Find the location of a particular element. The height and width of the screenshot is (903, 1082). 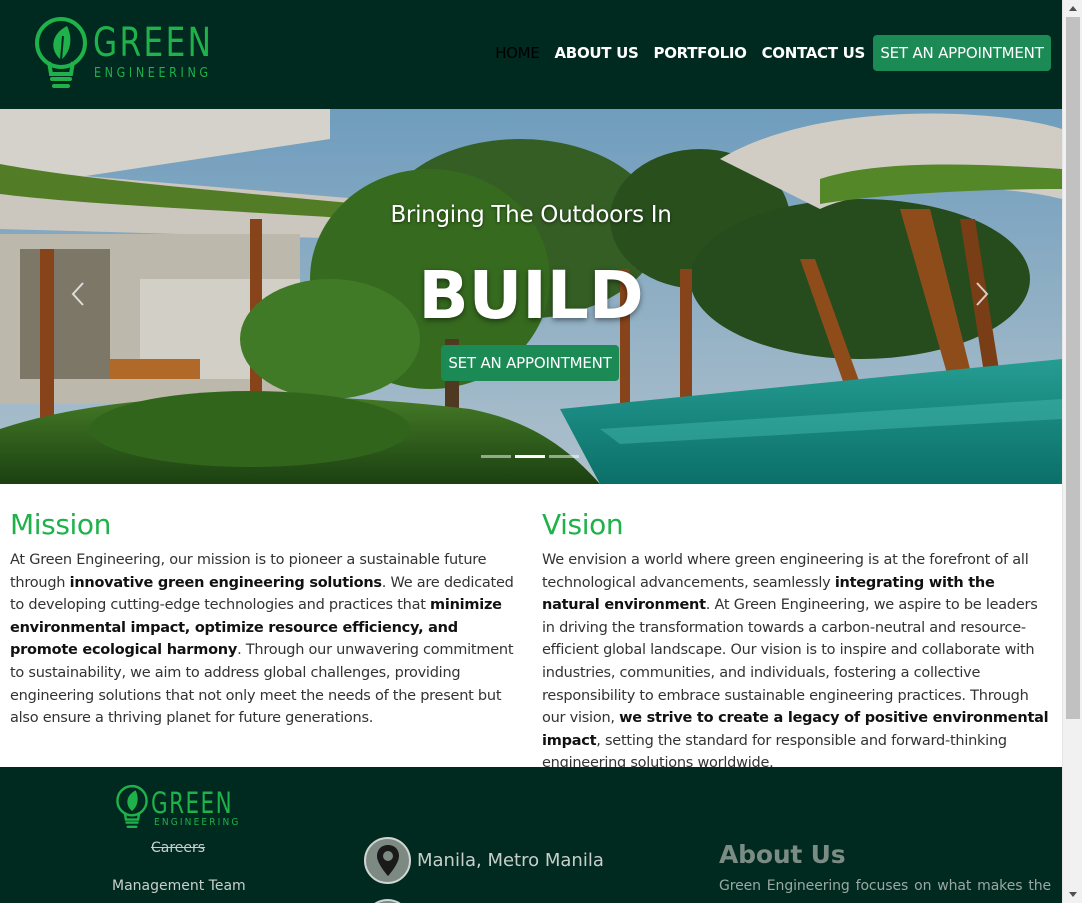

brand-name: GREEN is located at coordinates (153, 43).